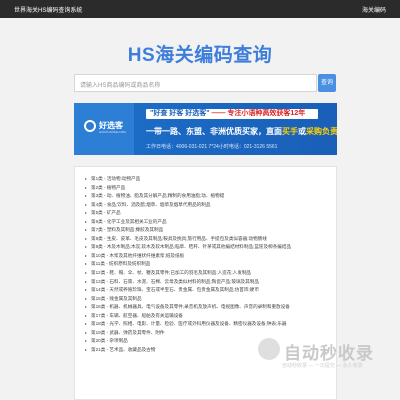 The height and width of the screenshot is (400, 400). I want to click on top-navigation-bar: 世界海关HS编码查询系统 海关编码, so click(200, 9).